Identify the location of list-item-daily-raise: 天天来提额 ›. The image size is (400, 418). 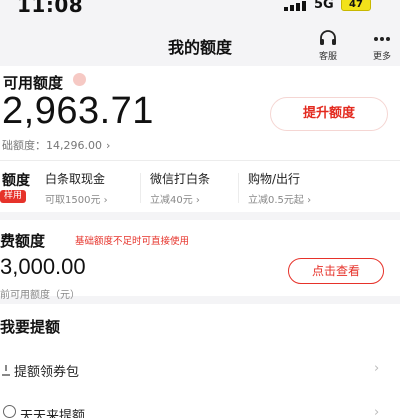
(200, 407).